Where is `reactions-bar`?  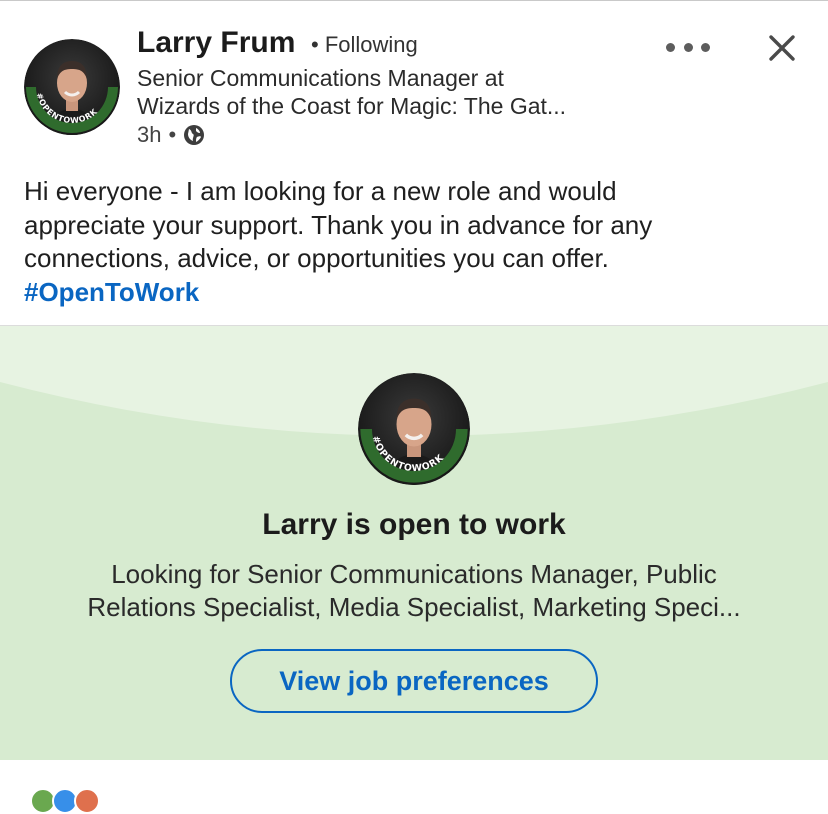 reactions-bar is located at coordinates (414, 776).